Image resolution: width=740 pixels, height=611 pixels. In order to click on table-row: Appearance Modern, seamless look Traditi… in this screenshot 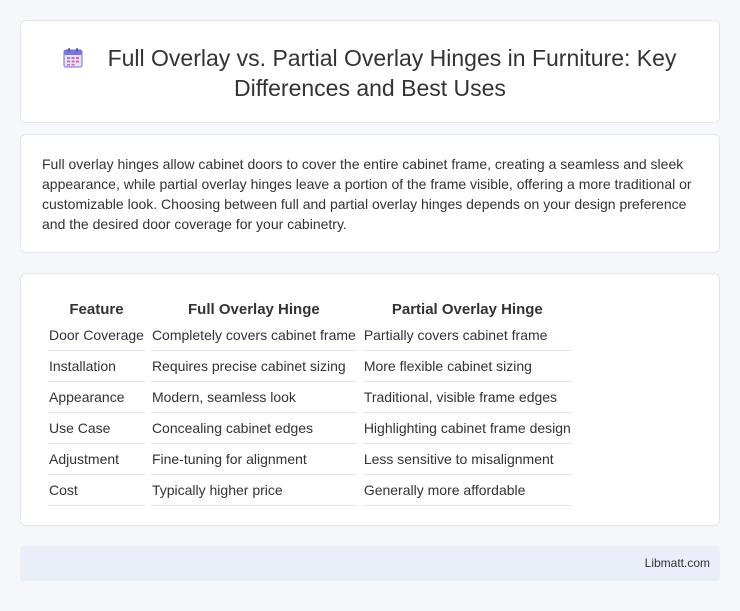, I will do `click(310, 397)`.